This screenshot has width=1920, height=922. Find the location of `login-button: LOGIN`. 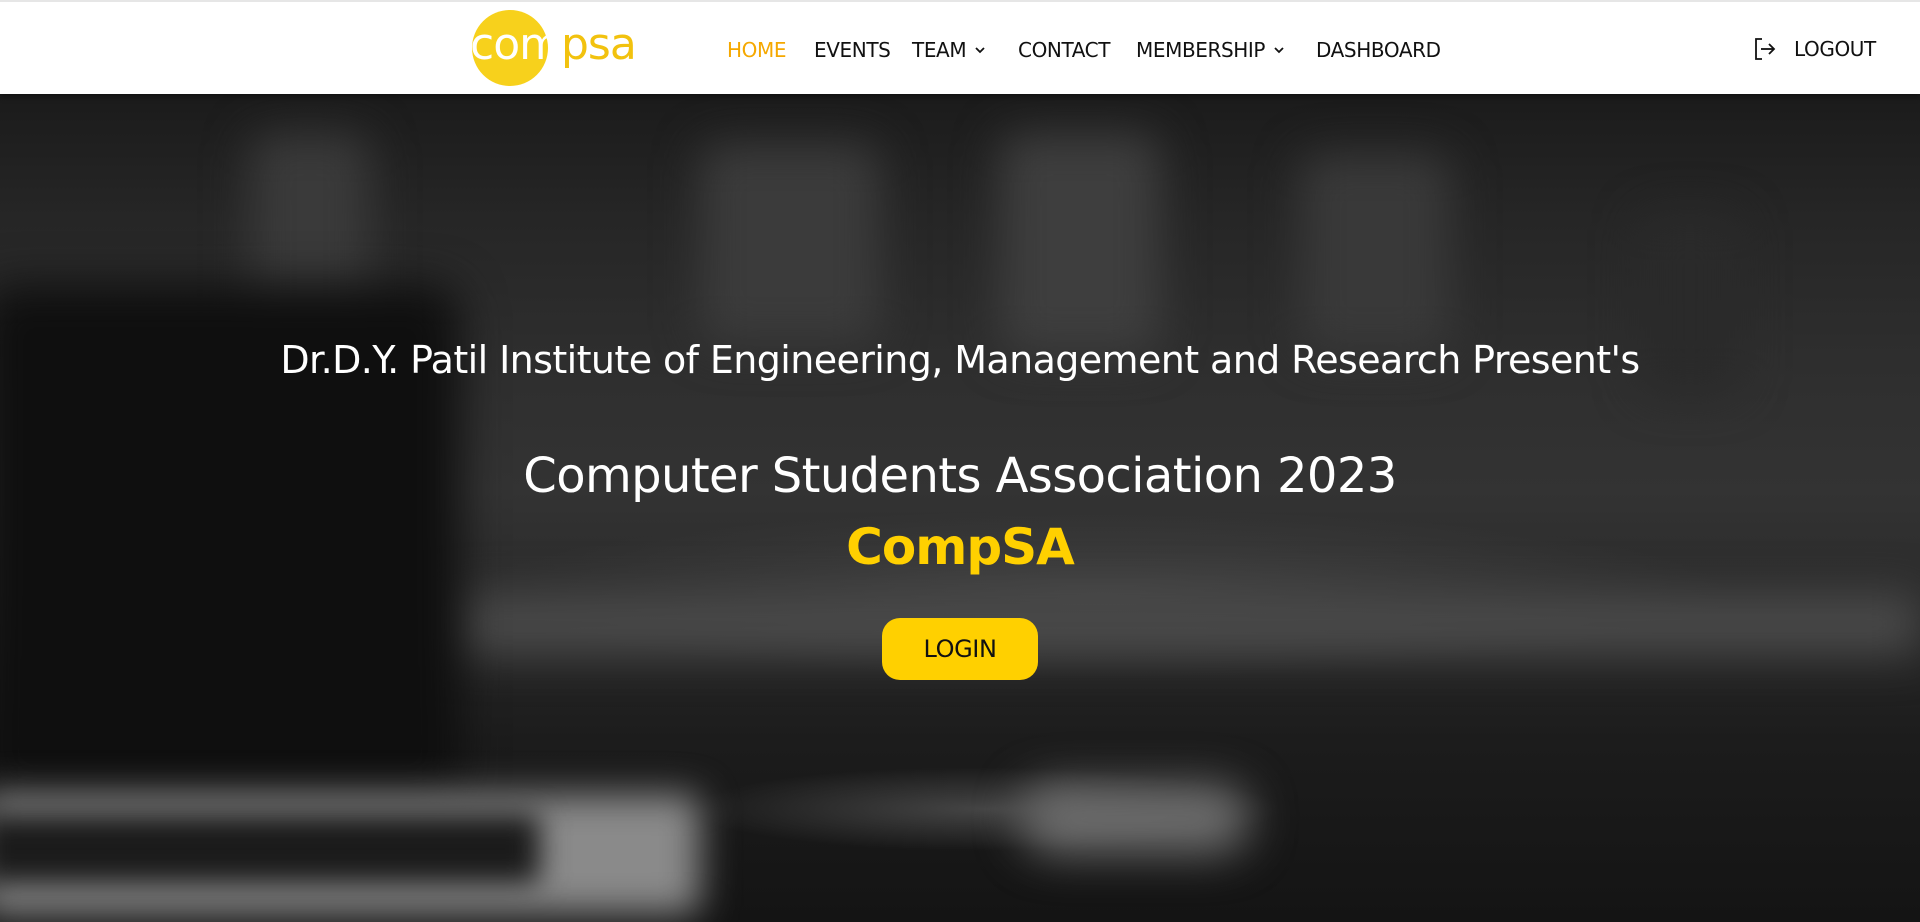

login-button: LOGIN is located at coordinates (960, 649).